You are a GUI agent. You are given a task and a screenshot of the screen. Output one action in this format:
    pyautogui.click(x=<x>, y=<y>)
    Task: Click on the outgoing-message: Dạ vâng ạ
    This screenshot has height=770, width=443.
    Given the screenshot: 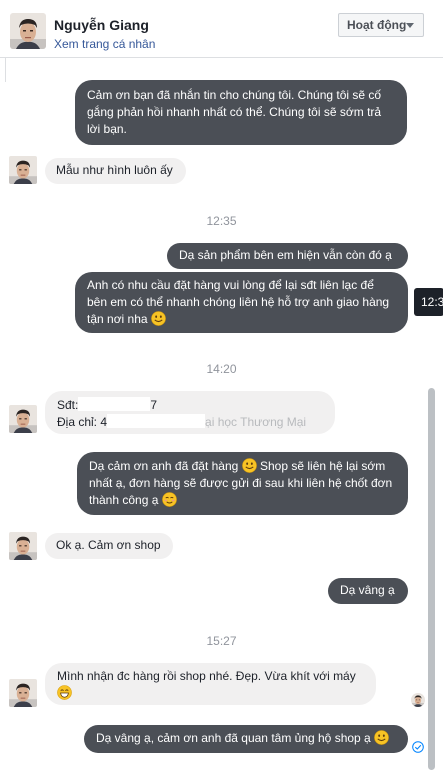 What is the action you would take?
    pyautogui.click(x=368, y=591)
    